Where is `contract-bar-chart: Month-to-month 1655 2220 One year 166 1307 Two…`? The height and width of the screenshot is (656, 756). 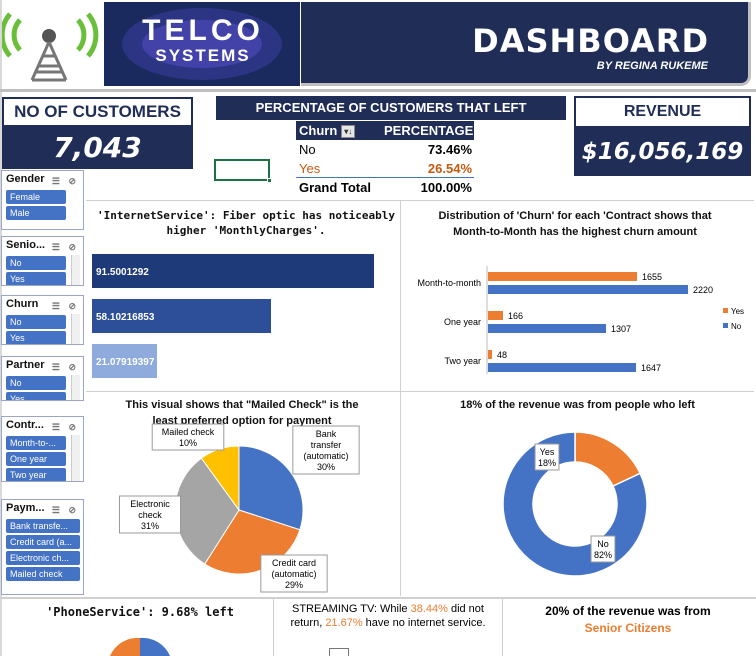
contract-bar-chart: Month-to-month 1655 2220 One year 166 1307 Two… is located at coordinates (580, 320).